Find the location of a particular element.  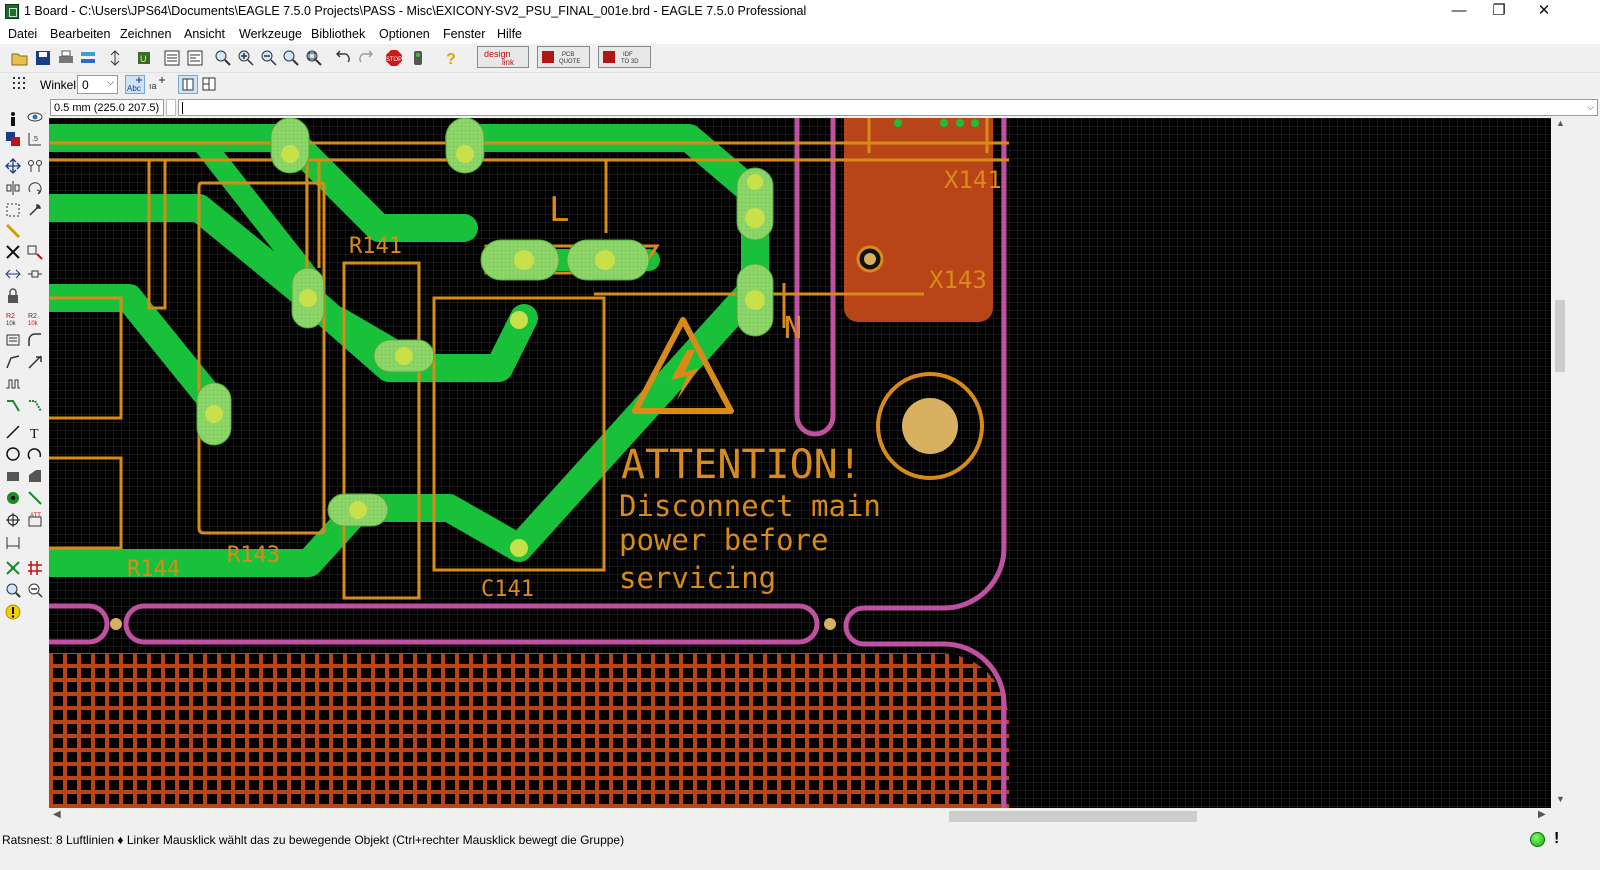

save-icon is located at coordinates (43, 58).